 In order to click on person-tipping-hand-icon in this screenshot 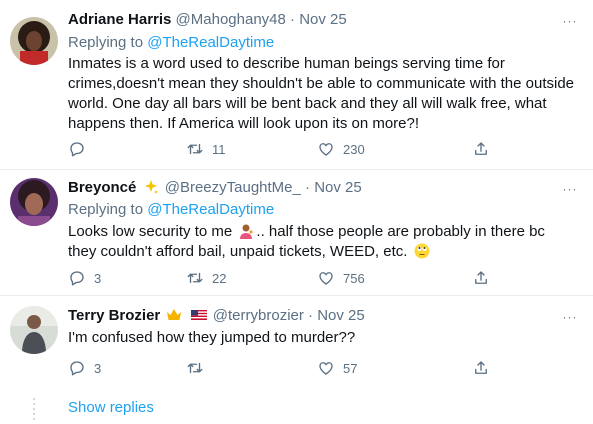, I will do `click(247, 231)`.